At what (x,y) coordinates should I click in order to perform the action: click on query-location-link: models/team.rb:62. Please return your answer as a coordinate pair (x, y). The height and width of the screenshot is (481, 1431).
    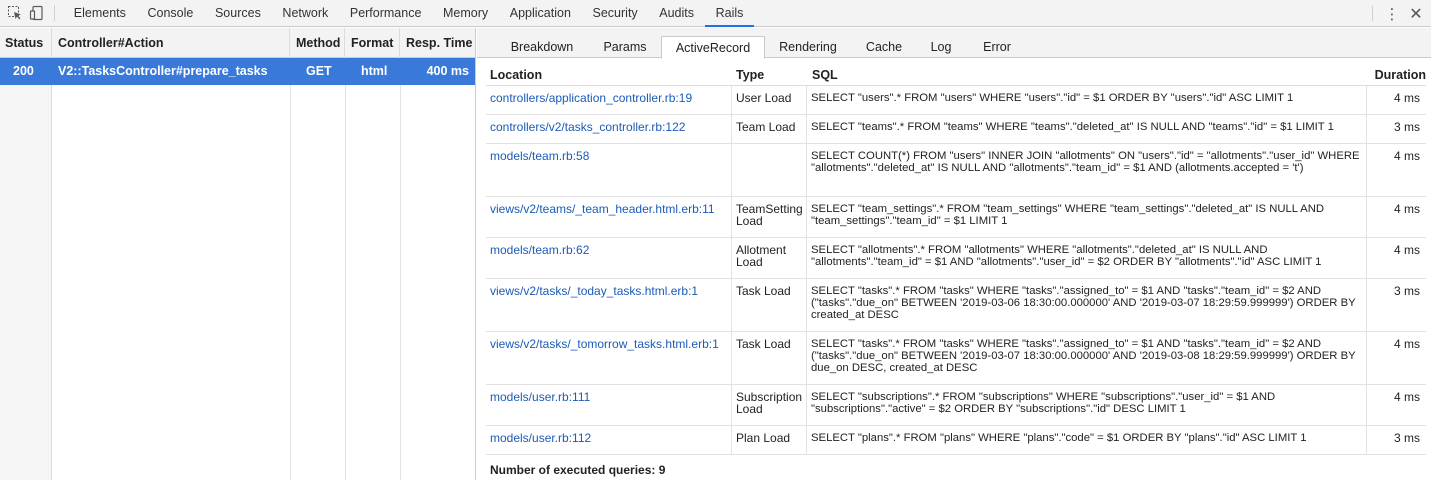
    Looking at the image, I should click on (608, 258).